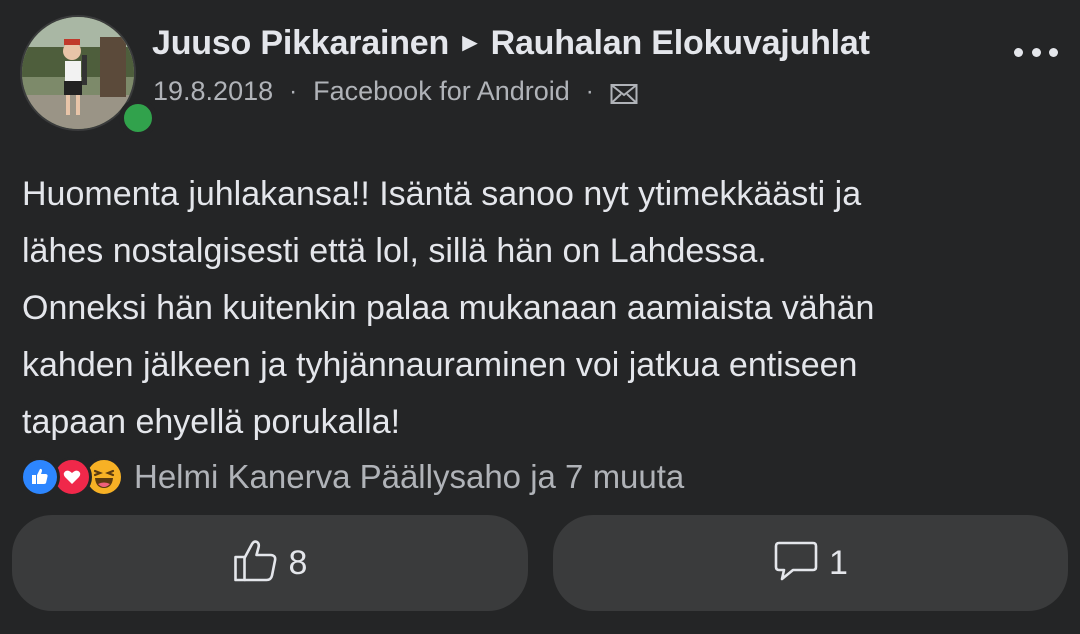 This screenshot has height=634, width=1080. Describe the element at coordinates (256, 563) in the screenshot. I see `thumbs-up-icon` at that location.